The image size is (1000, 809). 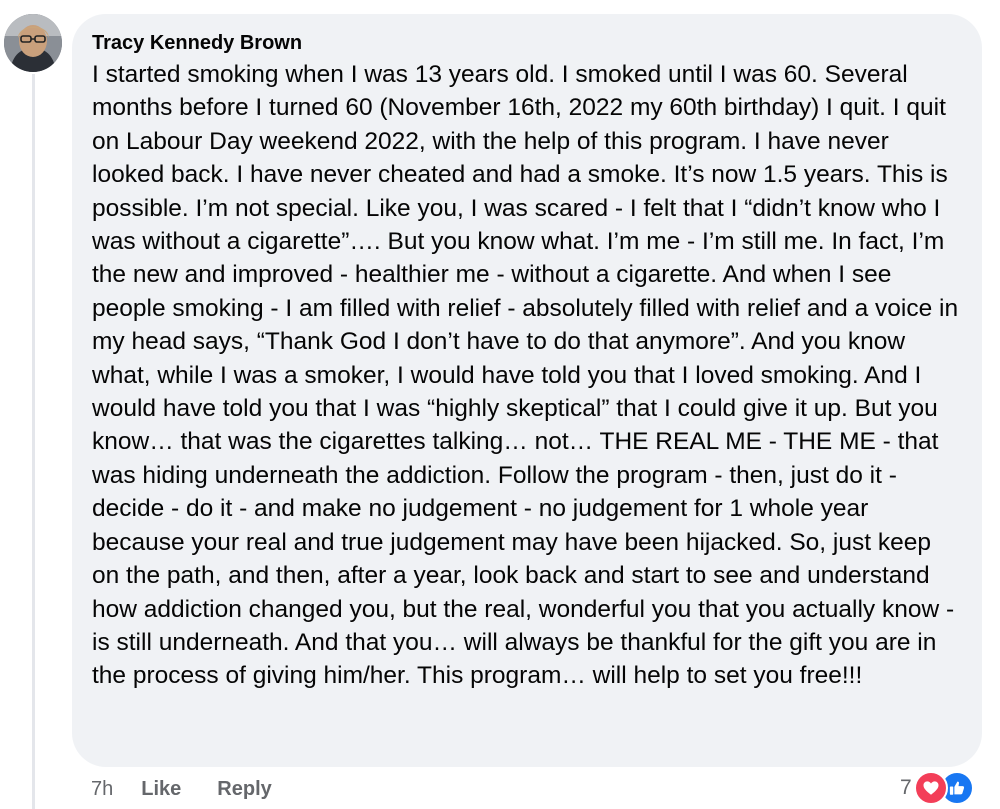 What do you see at coordinates (906, 787) in the screenshot?
I see `reaction-count: 7` at bounding box center [906, 787].